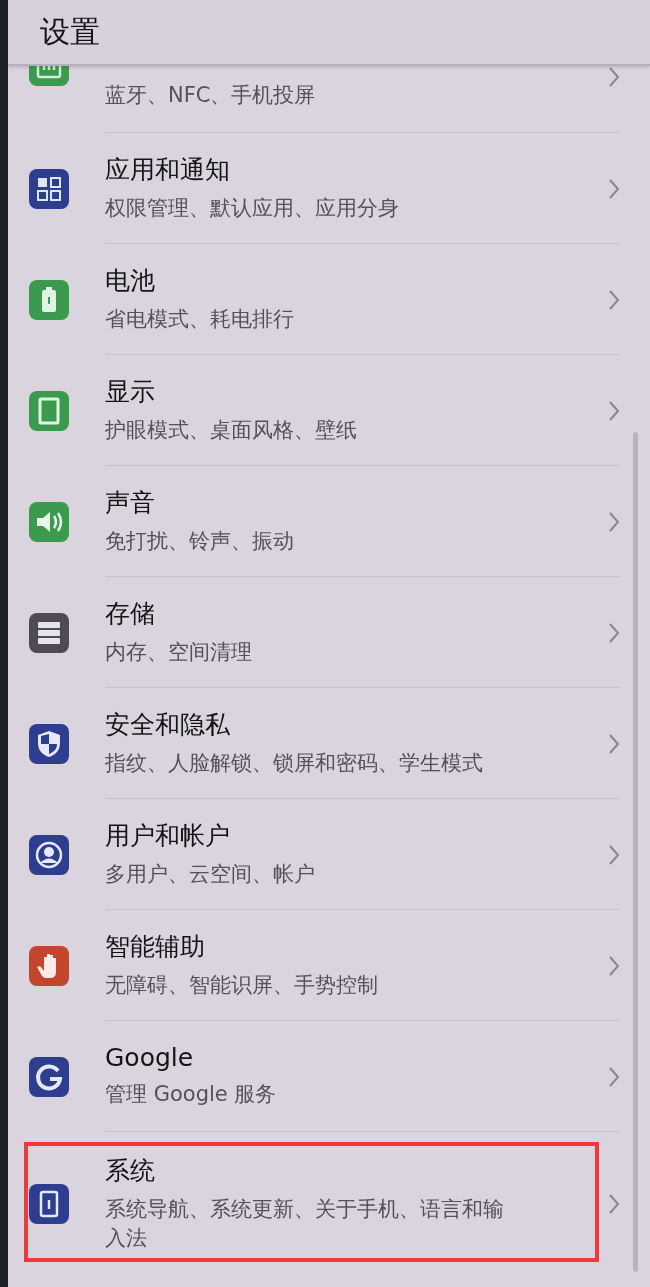 The width and height of the screenshot is (650, 1287). I want to click on item-title: 应用和通知, so click(168, 170).